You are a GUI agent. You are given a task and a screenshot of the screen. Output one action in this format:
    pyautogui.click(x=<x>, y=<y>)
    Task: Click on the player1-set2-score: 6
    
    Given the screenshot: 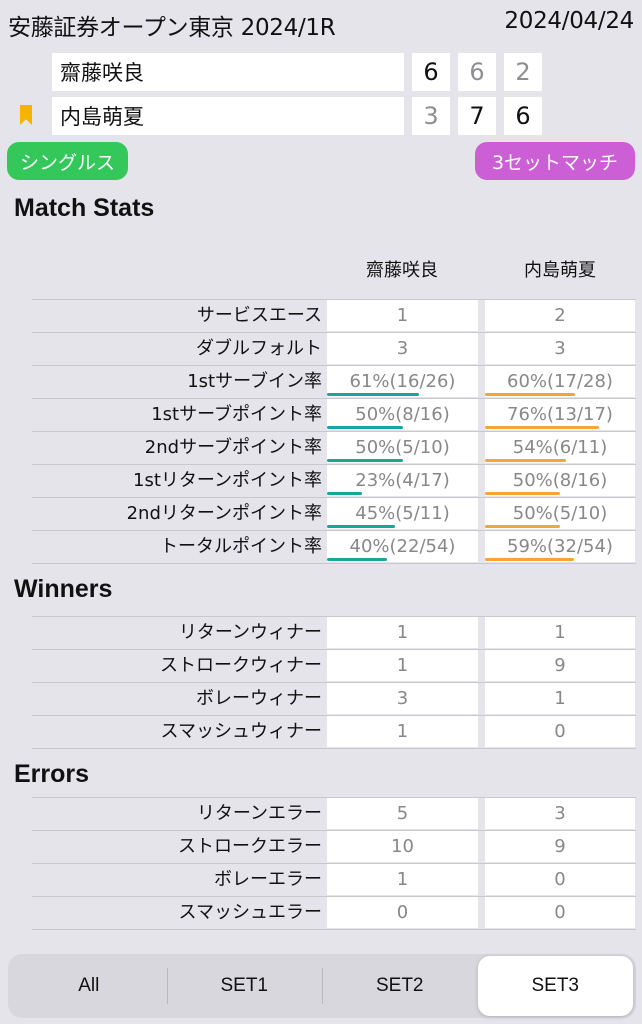 What is the action you would take?
    pyautogui.click(x=477, y=72)
    